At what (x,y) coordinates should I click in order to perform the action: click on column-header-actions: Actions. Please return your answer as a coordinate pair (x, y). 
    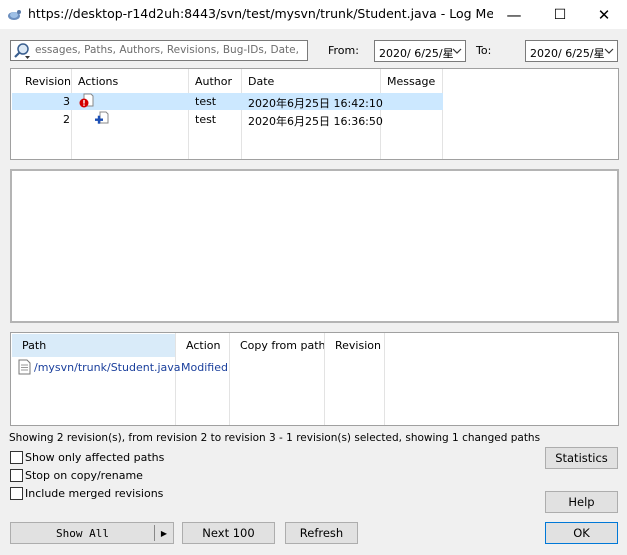
    Looking at the image, I should click on (95, 81).